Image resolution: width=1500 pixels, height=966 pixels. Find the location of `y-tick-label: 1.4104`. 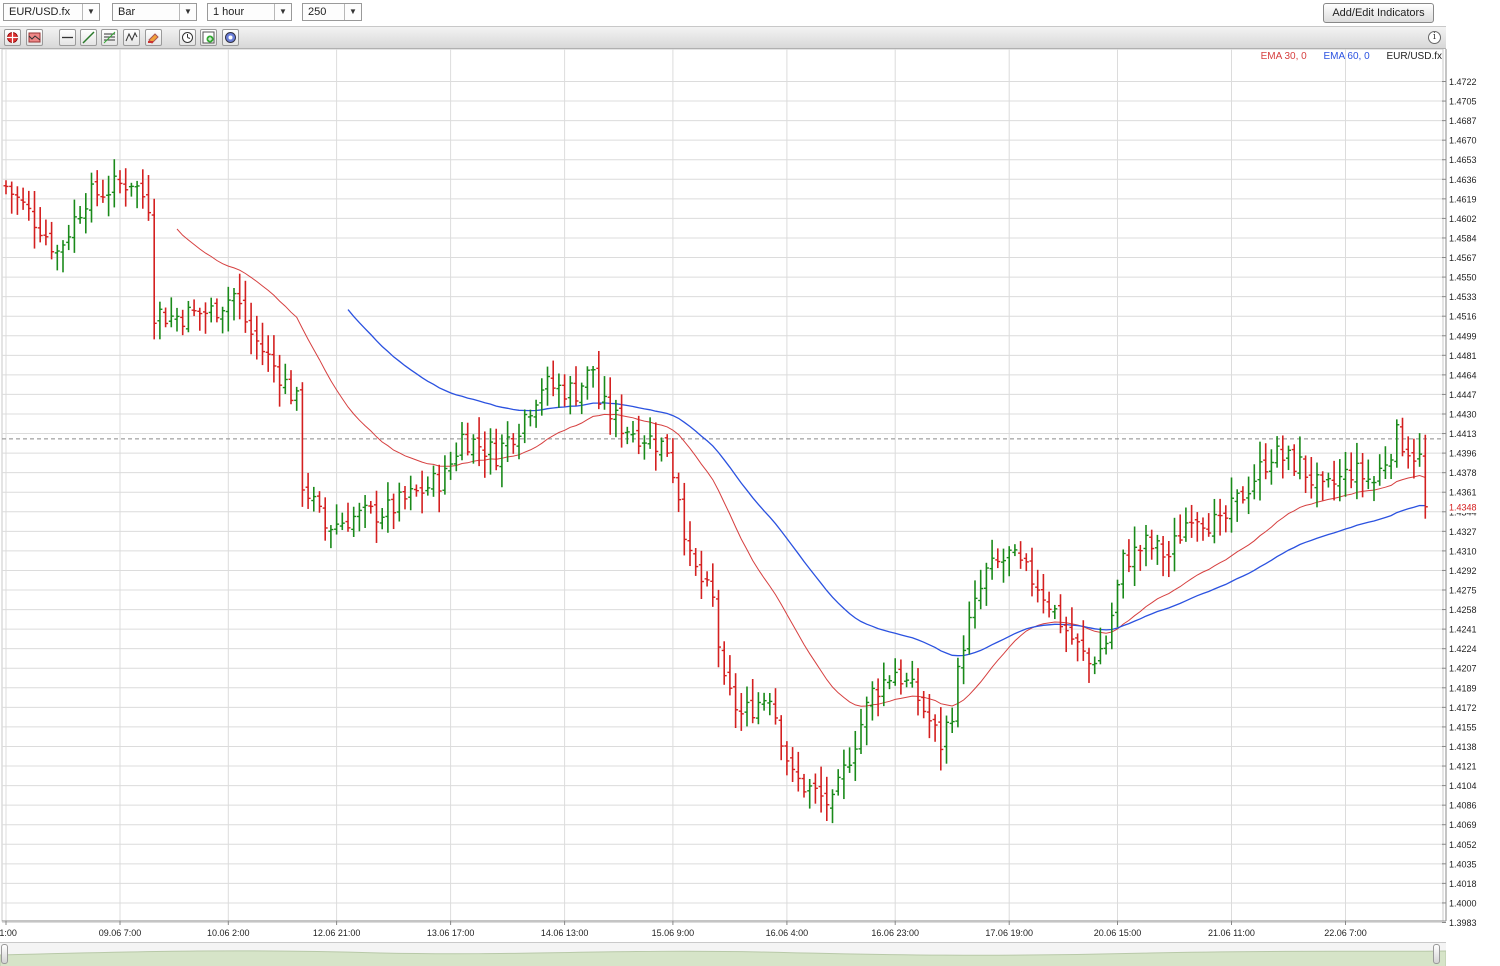

y-tick-label: 1.4104 is located at coordinates (1463, 786).